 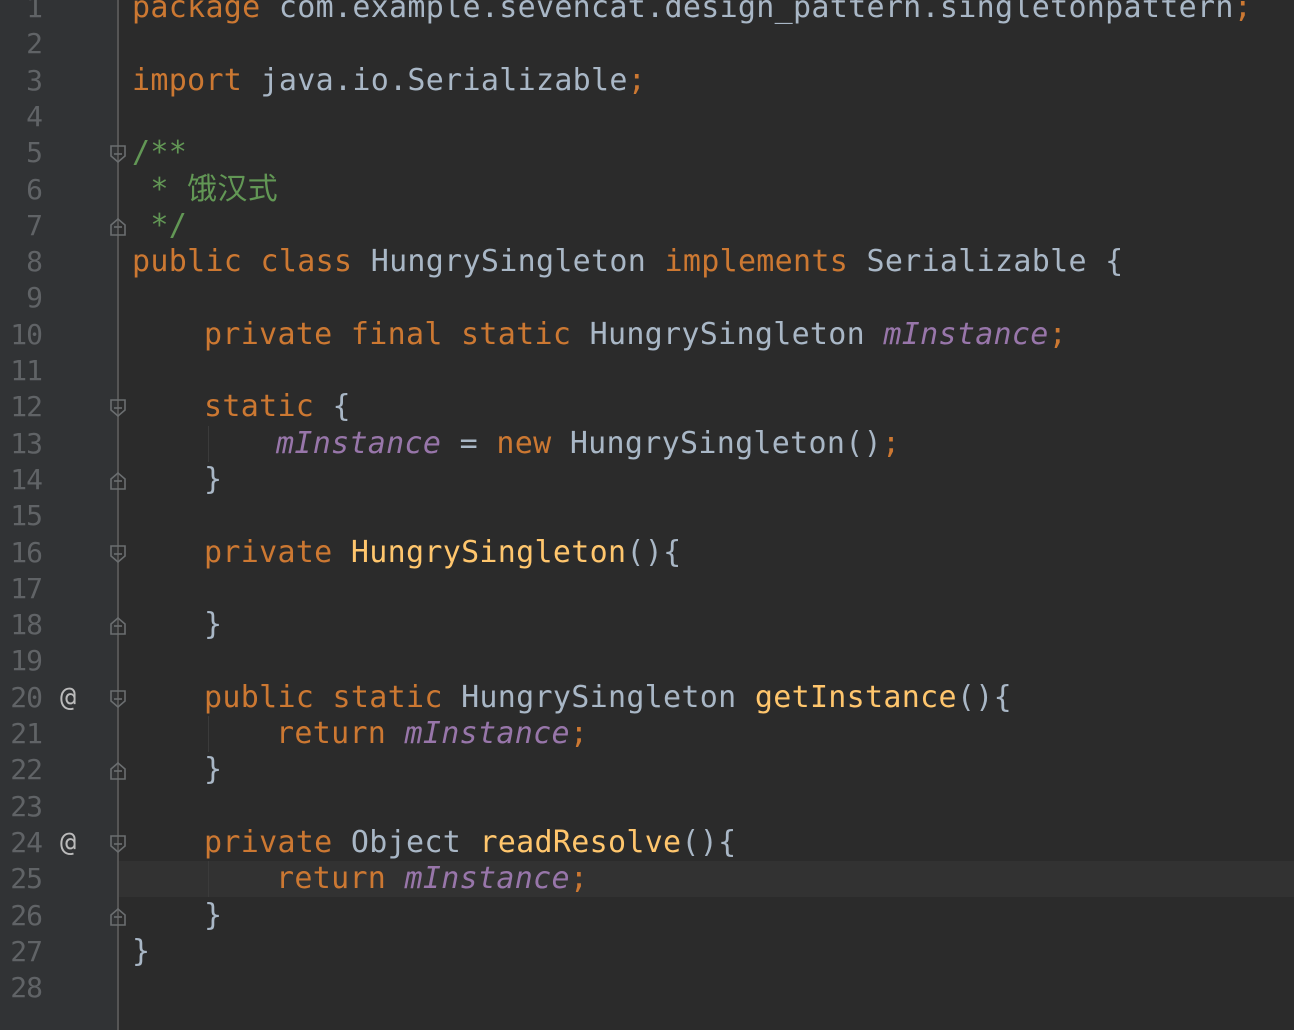 What do you see at coordinates (26, 951) in the screenshot?
I see `line-number: 27` at bounding box center [26, 951].